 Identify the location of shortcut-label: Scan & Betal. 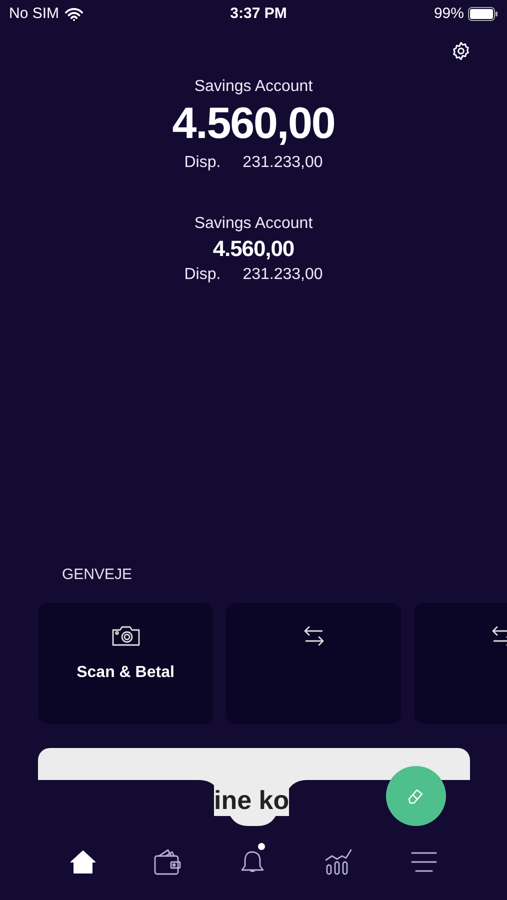
(125, 673).